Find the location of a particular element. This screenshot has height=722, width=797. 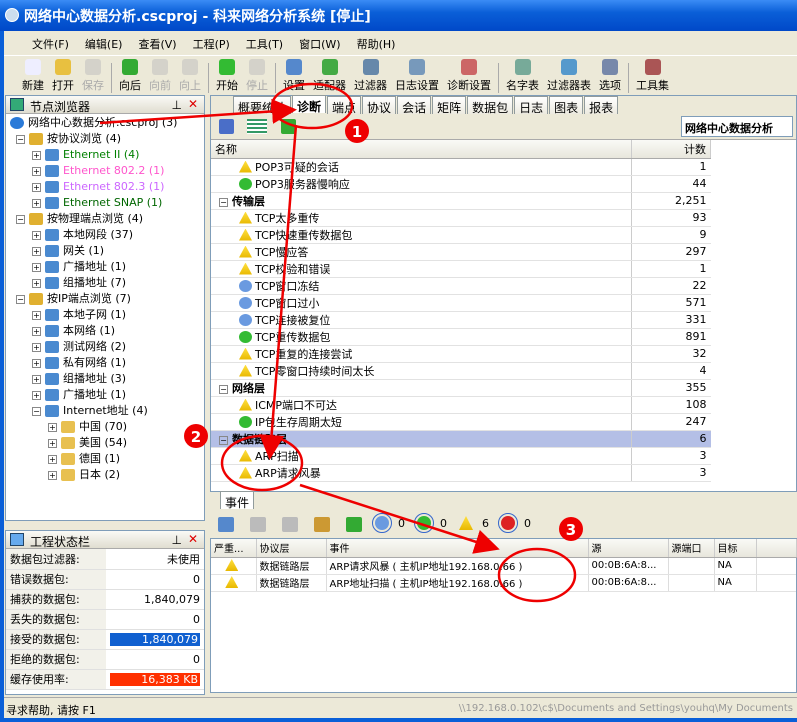

annotation-label-2: 2 is located at coordinates (196, 437).